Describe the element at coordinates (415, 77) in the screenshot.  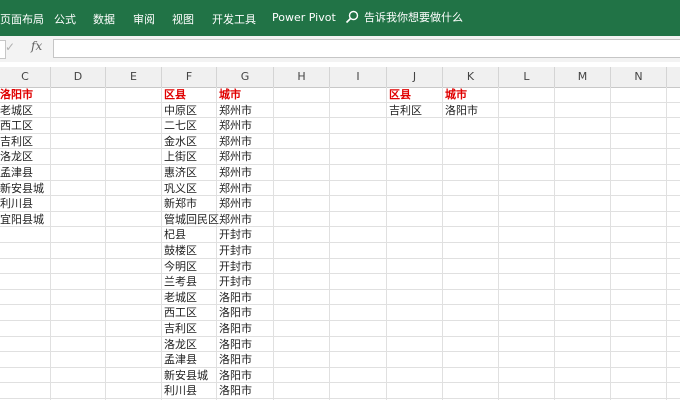
I see `column-header-j: J` at that location.